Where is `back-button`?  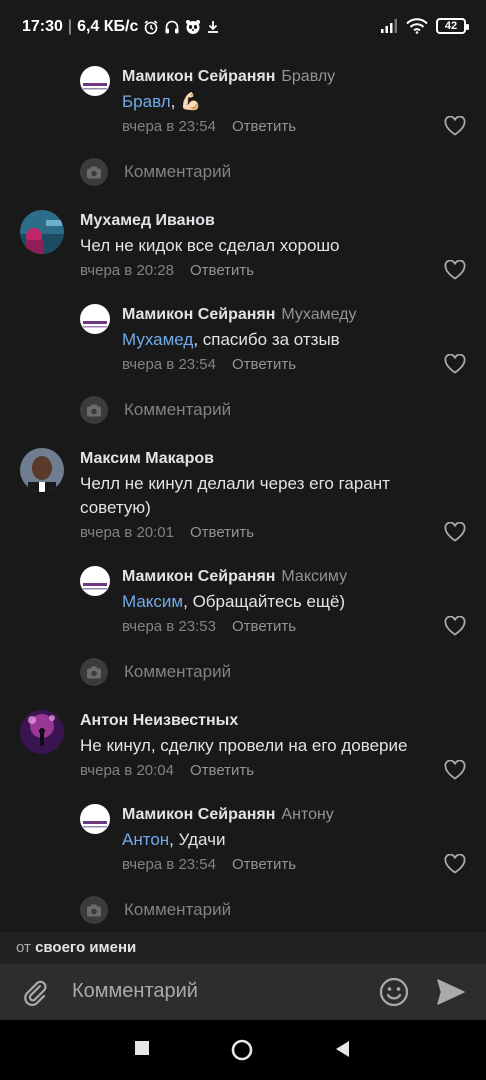 back-button is located at coordinates (342, 1049).